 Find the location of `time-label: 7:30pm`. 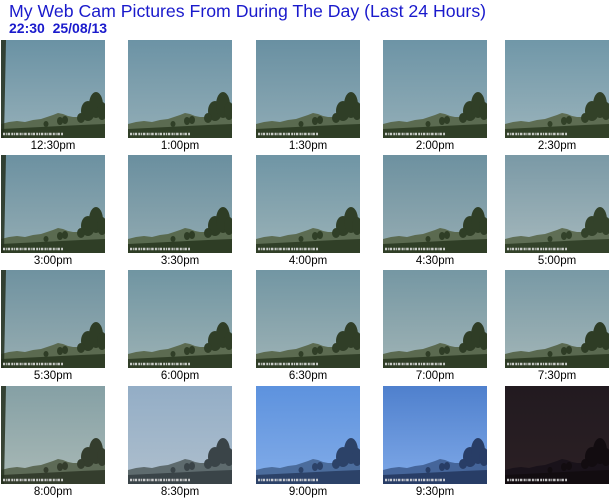

time-label: 7:30pm is located at coordinates (557, 376).